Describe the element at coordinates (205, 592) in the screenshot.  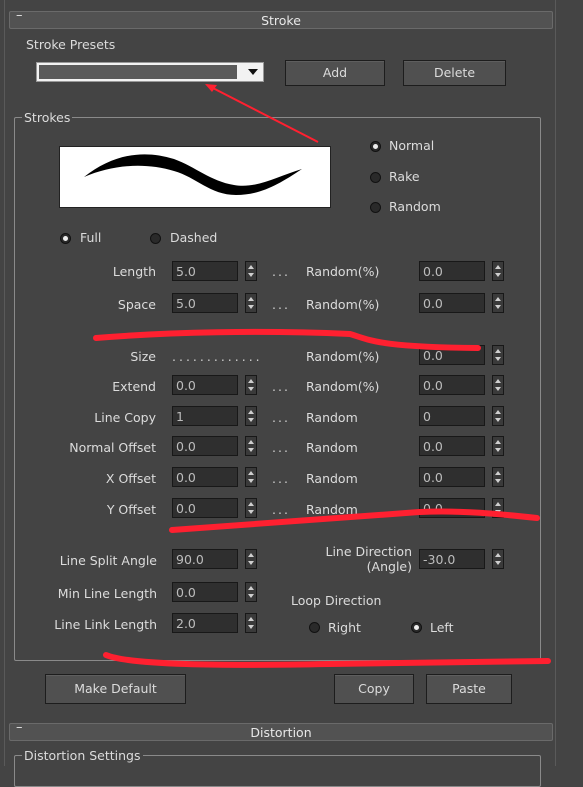
I see `min-line-length-field: 0.0` at that location.